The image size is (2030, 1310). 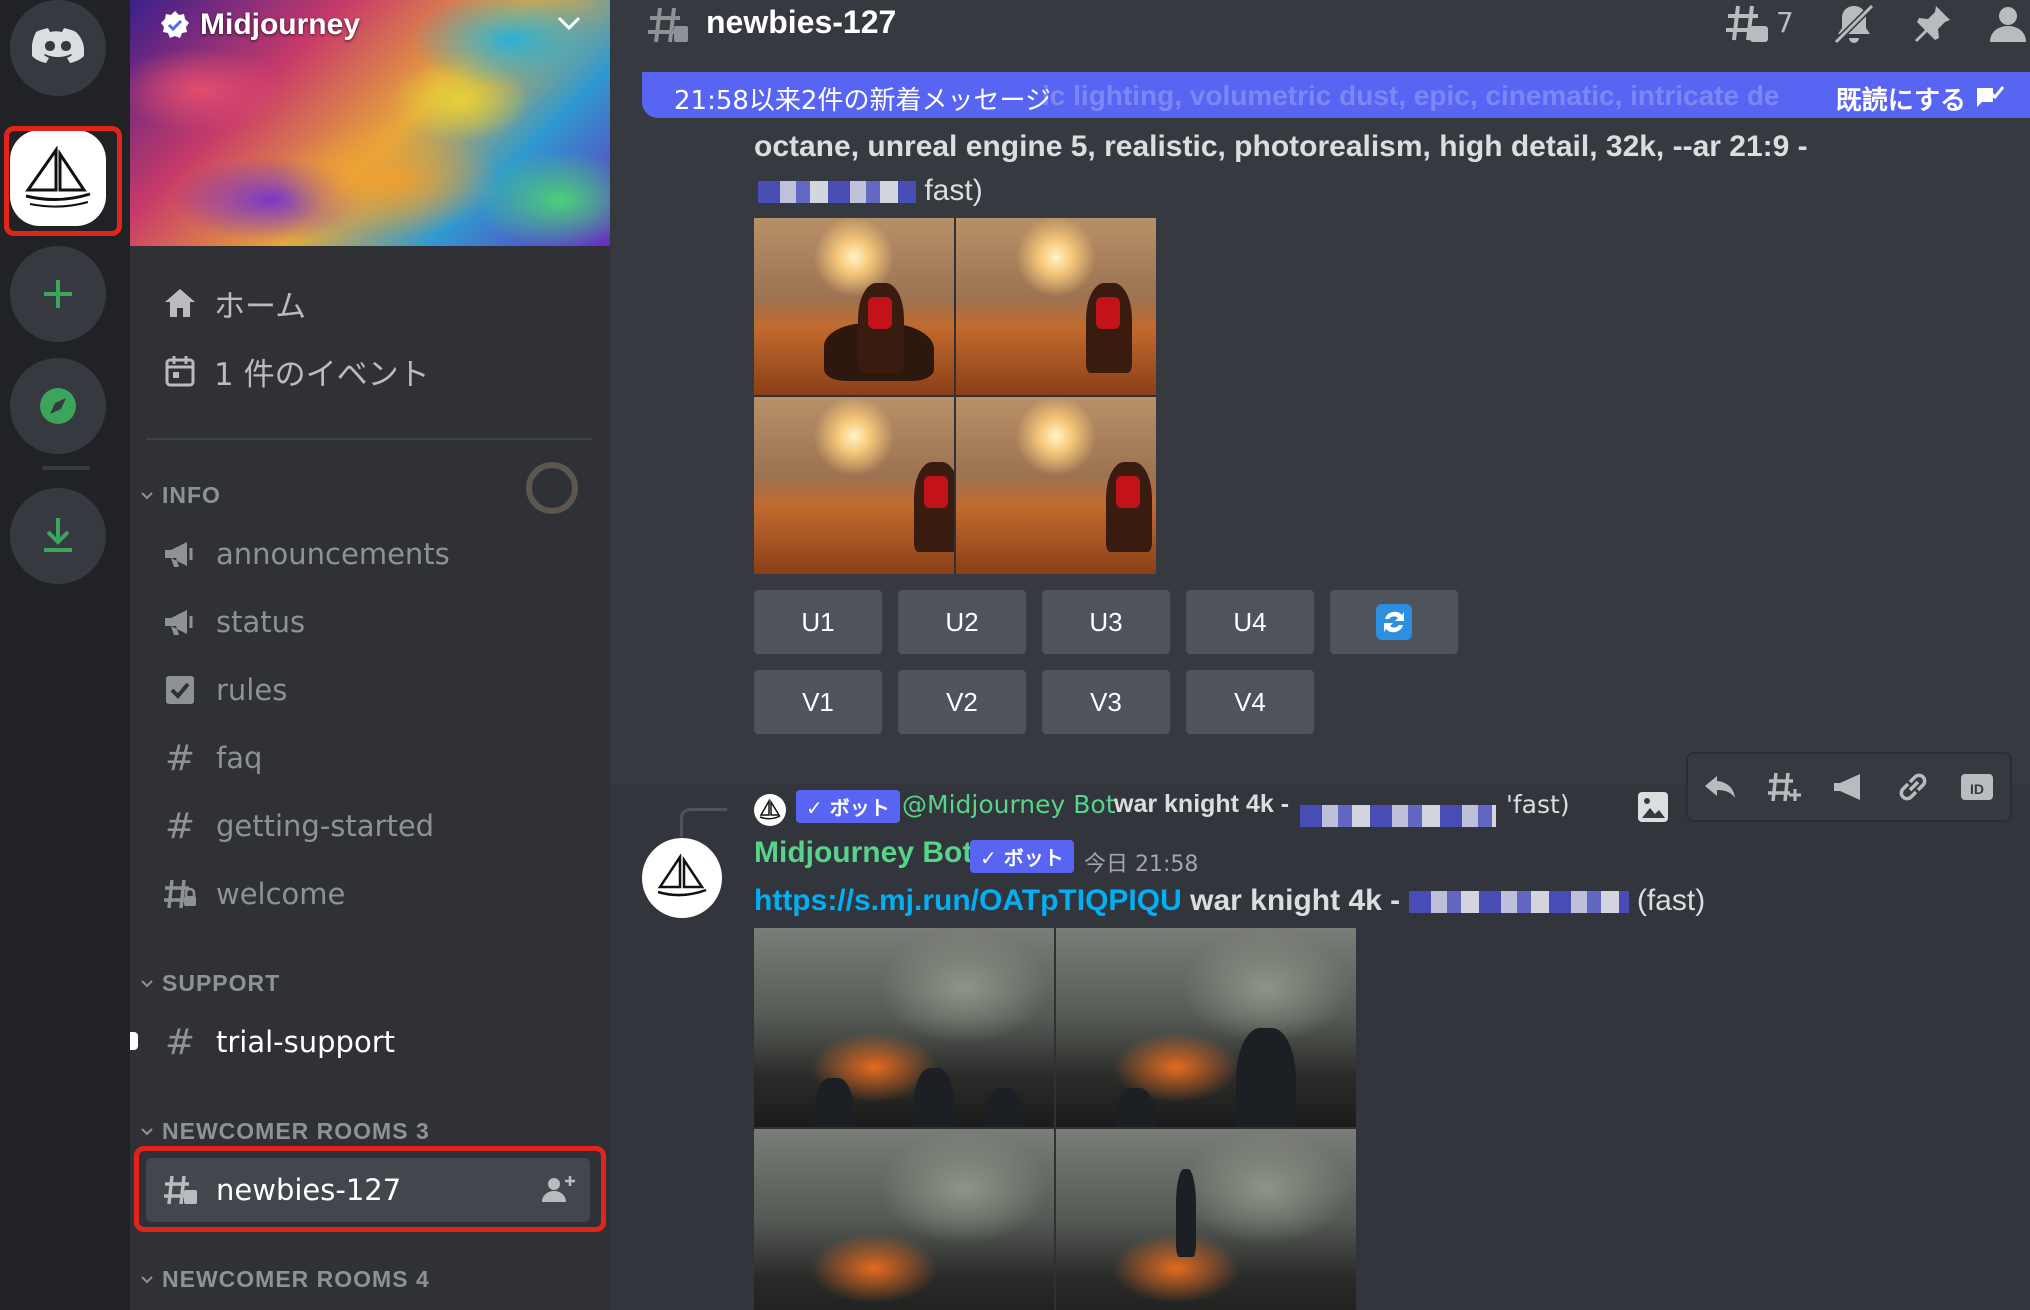 What do you see at coordinates (58, 294) in the screenshot?
I see `add-server-icon` at bounding box center [58, 294].